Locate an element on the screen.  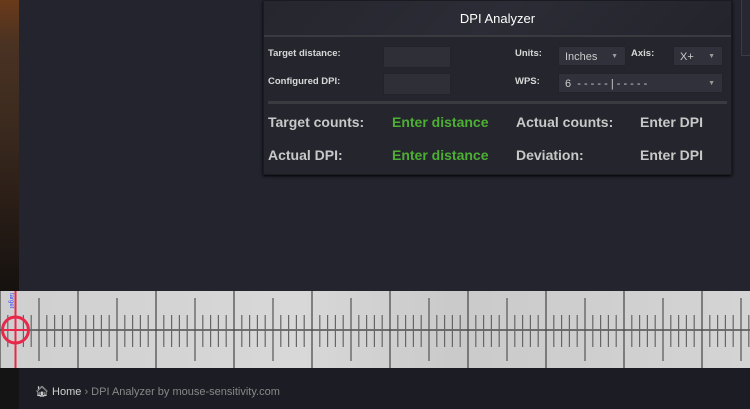
configured-dpi-label: Configured DPI: is located at coordinates (304, 81).